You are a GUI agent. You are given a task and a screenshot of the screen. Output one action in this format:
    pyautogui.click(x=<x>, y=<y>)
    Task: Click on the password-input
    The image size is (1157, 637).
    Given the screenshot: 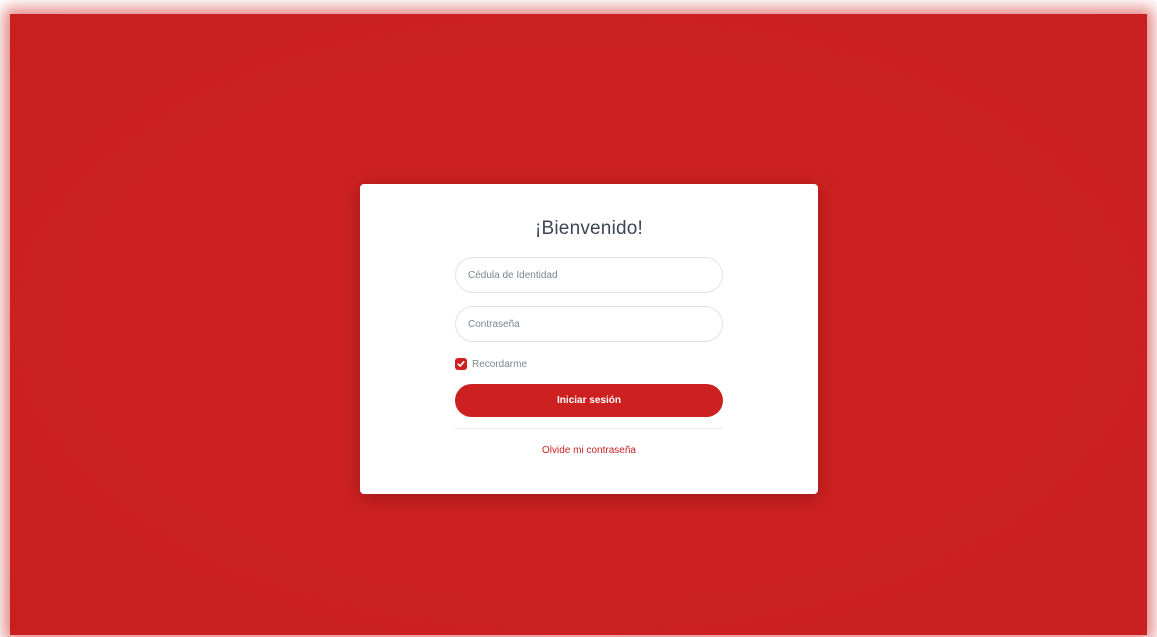 What is the action you would take?
    pyautogui.click(x=589, y=324)
    